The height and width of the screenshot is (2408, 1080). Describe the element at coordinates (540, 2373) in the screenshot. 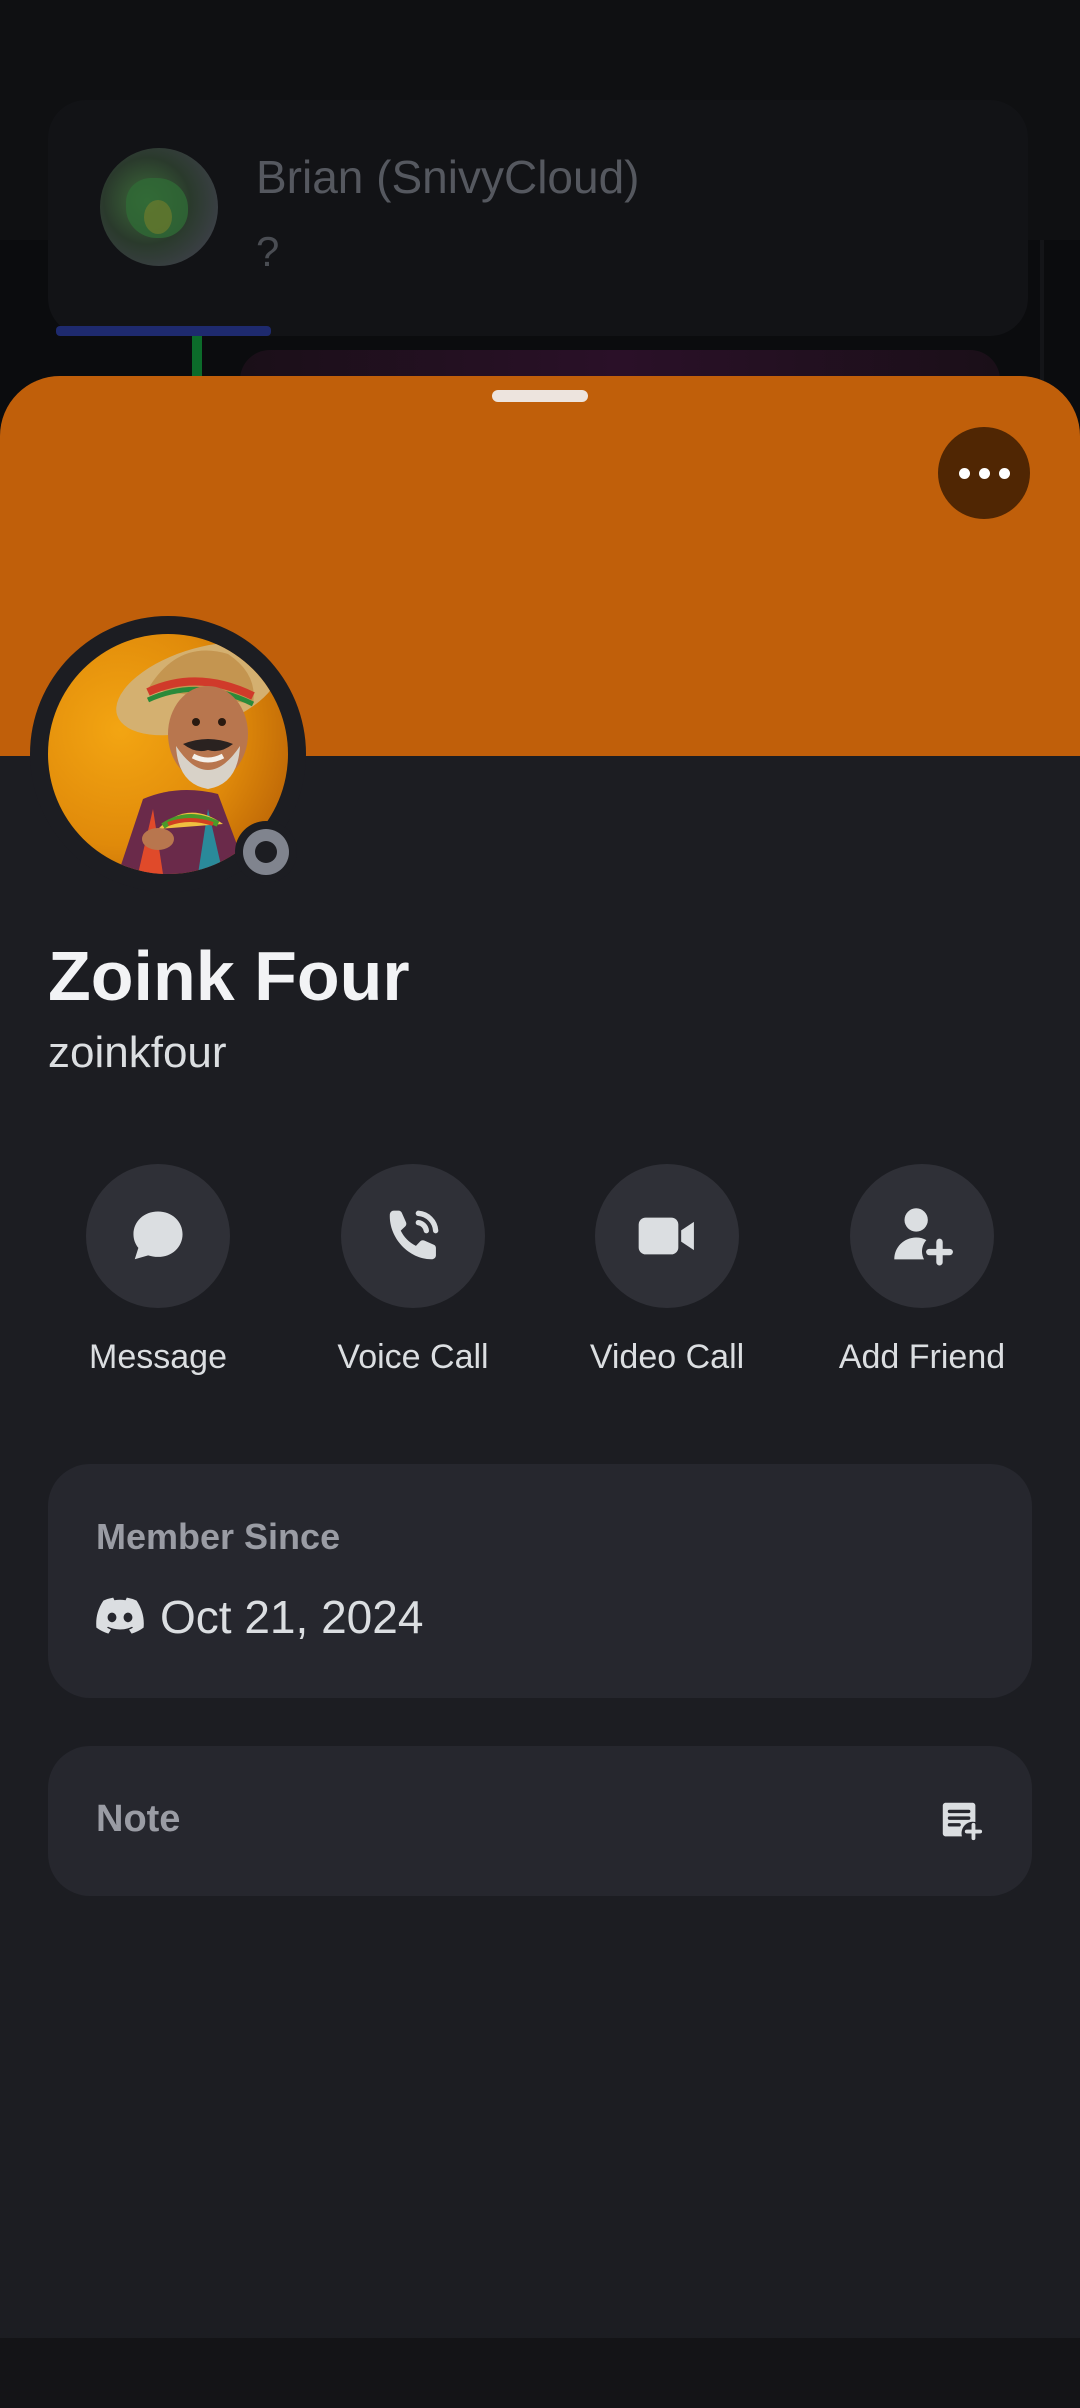

I see `system-navigation-bar` at that location.